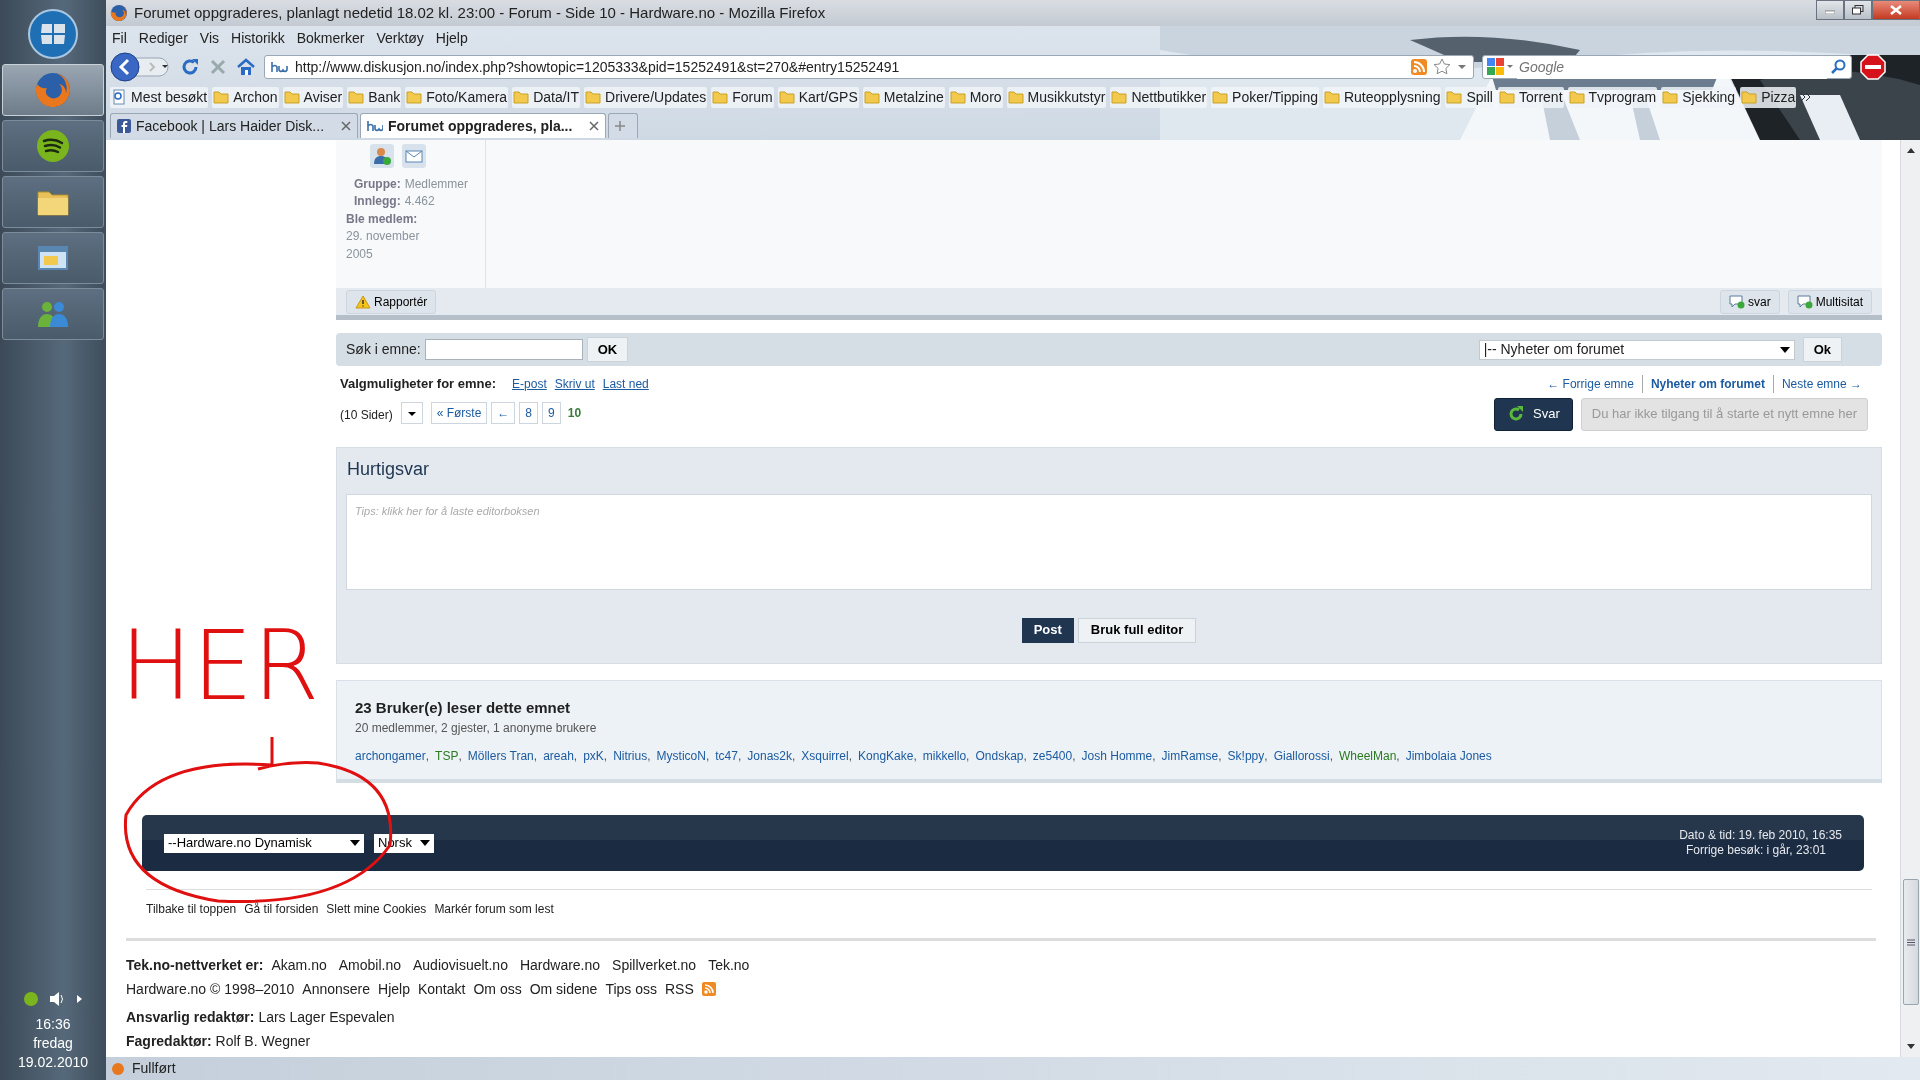 The image size is (1920, 1080). I want to click on bookmark: Pizza, so click(1768, 97).